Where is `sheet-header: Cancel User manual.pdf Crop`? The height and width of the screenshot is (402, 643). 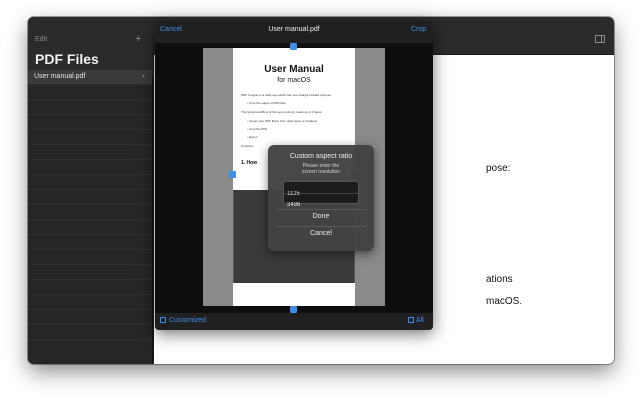 sheet-header: Cancel User manual.pdf Crop is located at coordinates (294, 30).